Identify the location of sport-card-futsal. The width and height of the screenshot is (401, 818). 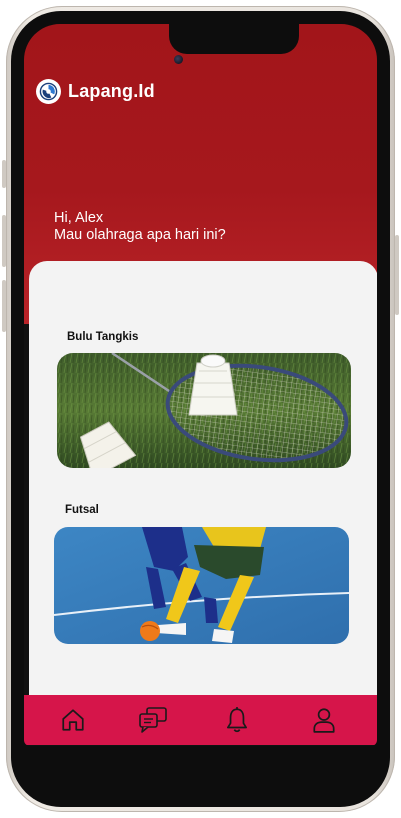
(201, 585).